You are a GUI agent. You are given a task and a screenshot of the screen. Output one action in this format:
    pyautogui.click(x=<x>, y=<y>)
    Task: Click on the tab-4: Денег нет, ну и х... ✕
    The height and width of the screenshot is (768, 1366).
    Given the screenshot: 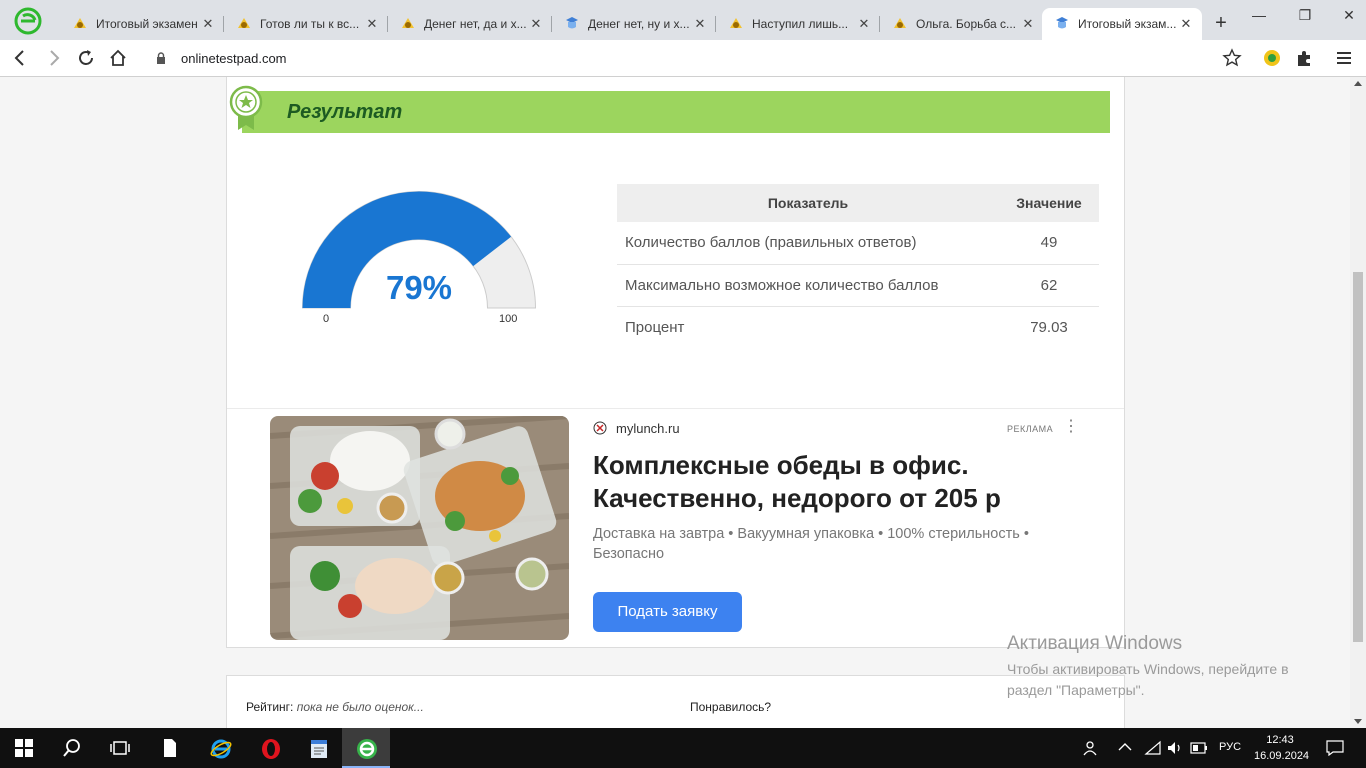 What is the action you would take?
    pyautogui.click(x=634, y=24)
    